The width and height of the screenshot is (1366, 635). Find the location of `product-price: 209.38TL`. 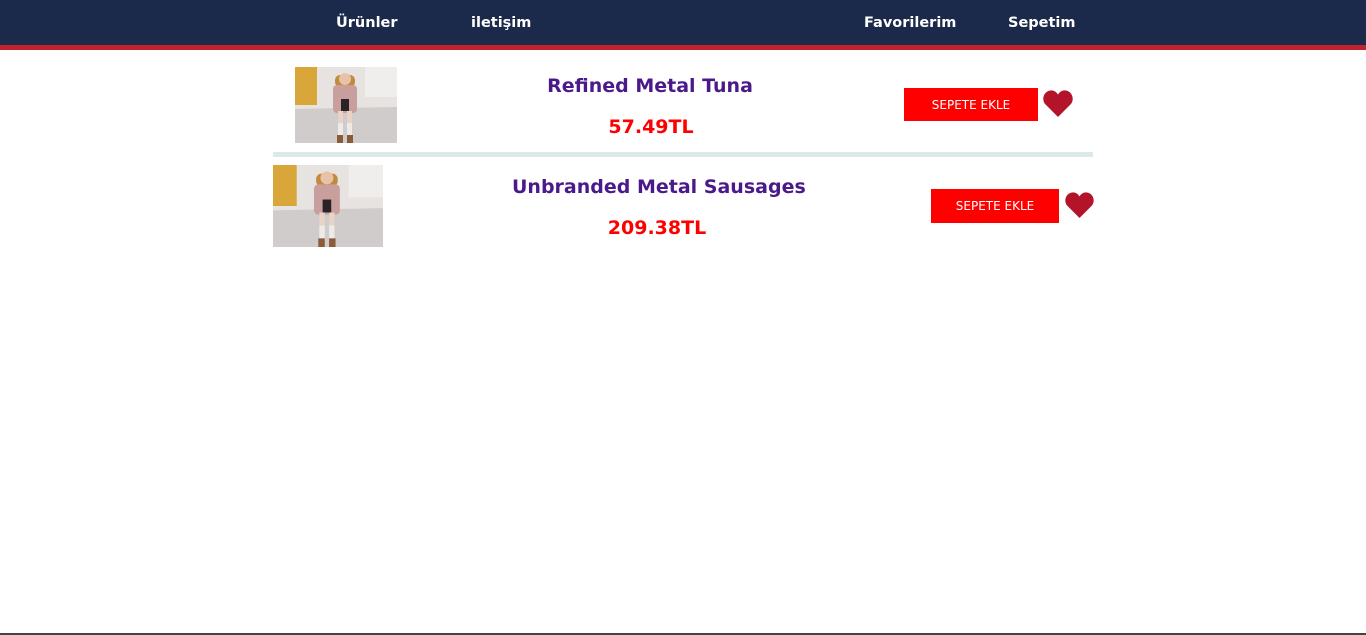

product-price: 209.38TL is located at coordinates (657, 228).